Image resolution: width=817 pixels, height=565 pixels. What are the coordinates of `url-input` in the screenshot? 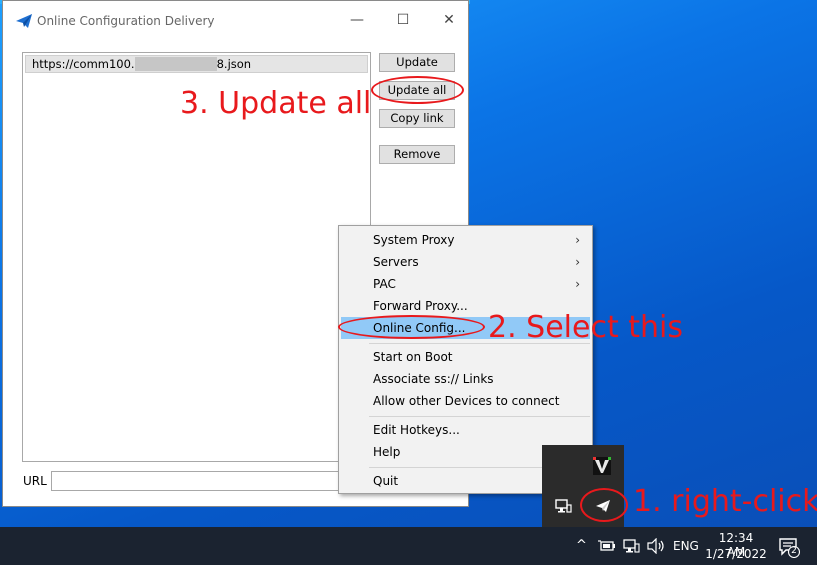 It's located at (201, 481).